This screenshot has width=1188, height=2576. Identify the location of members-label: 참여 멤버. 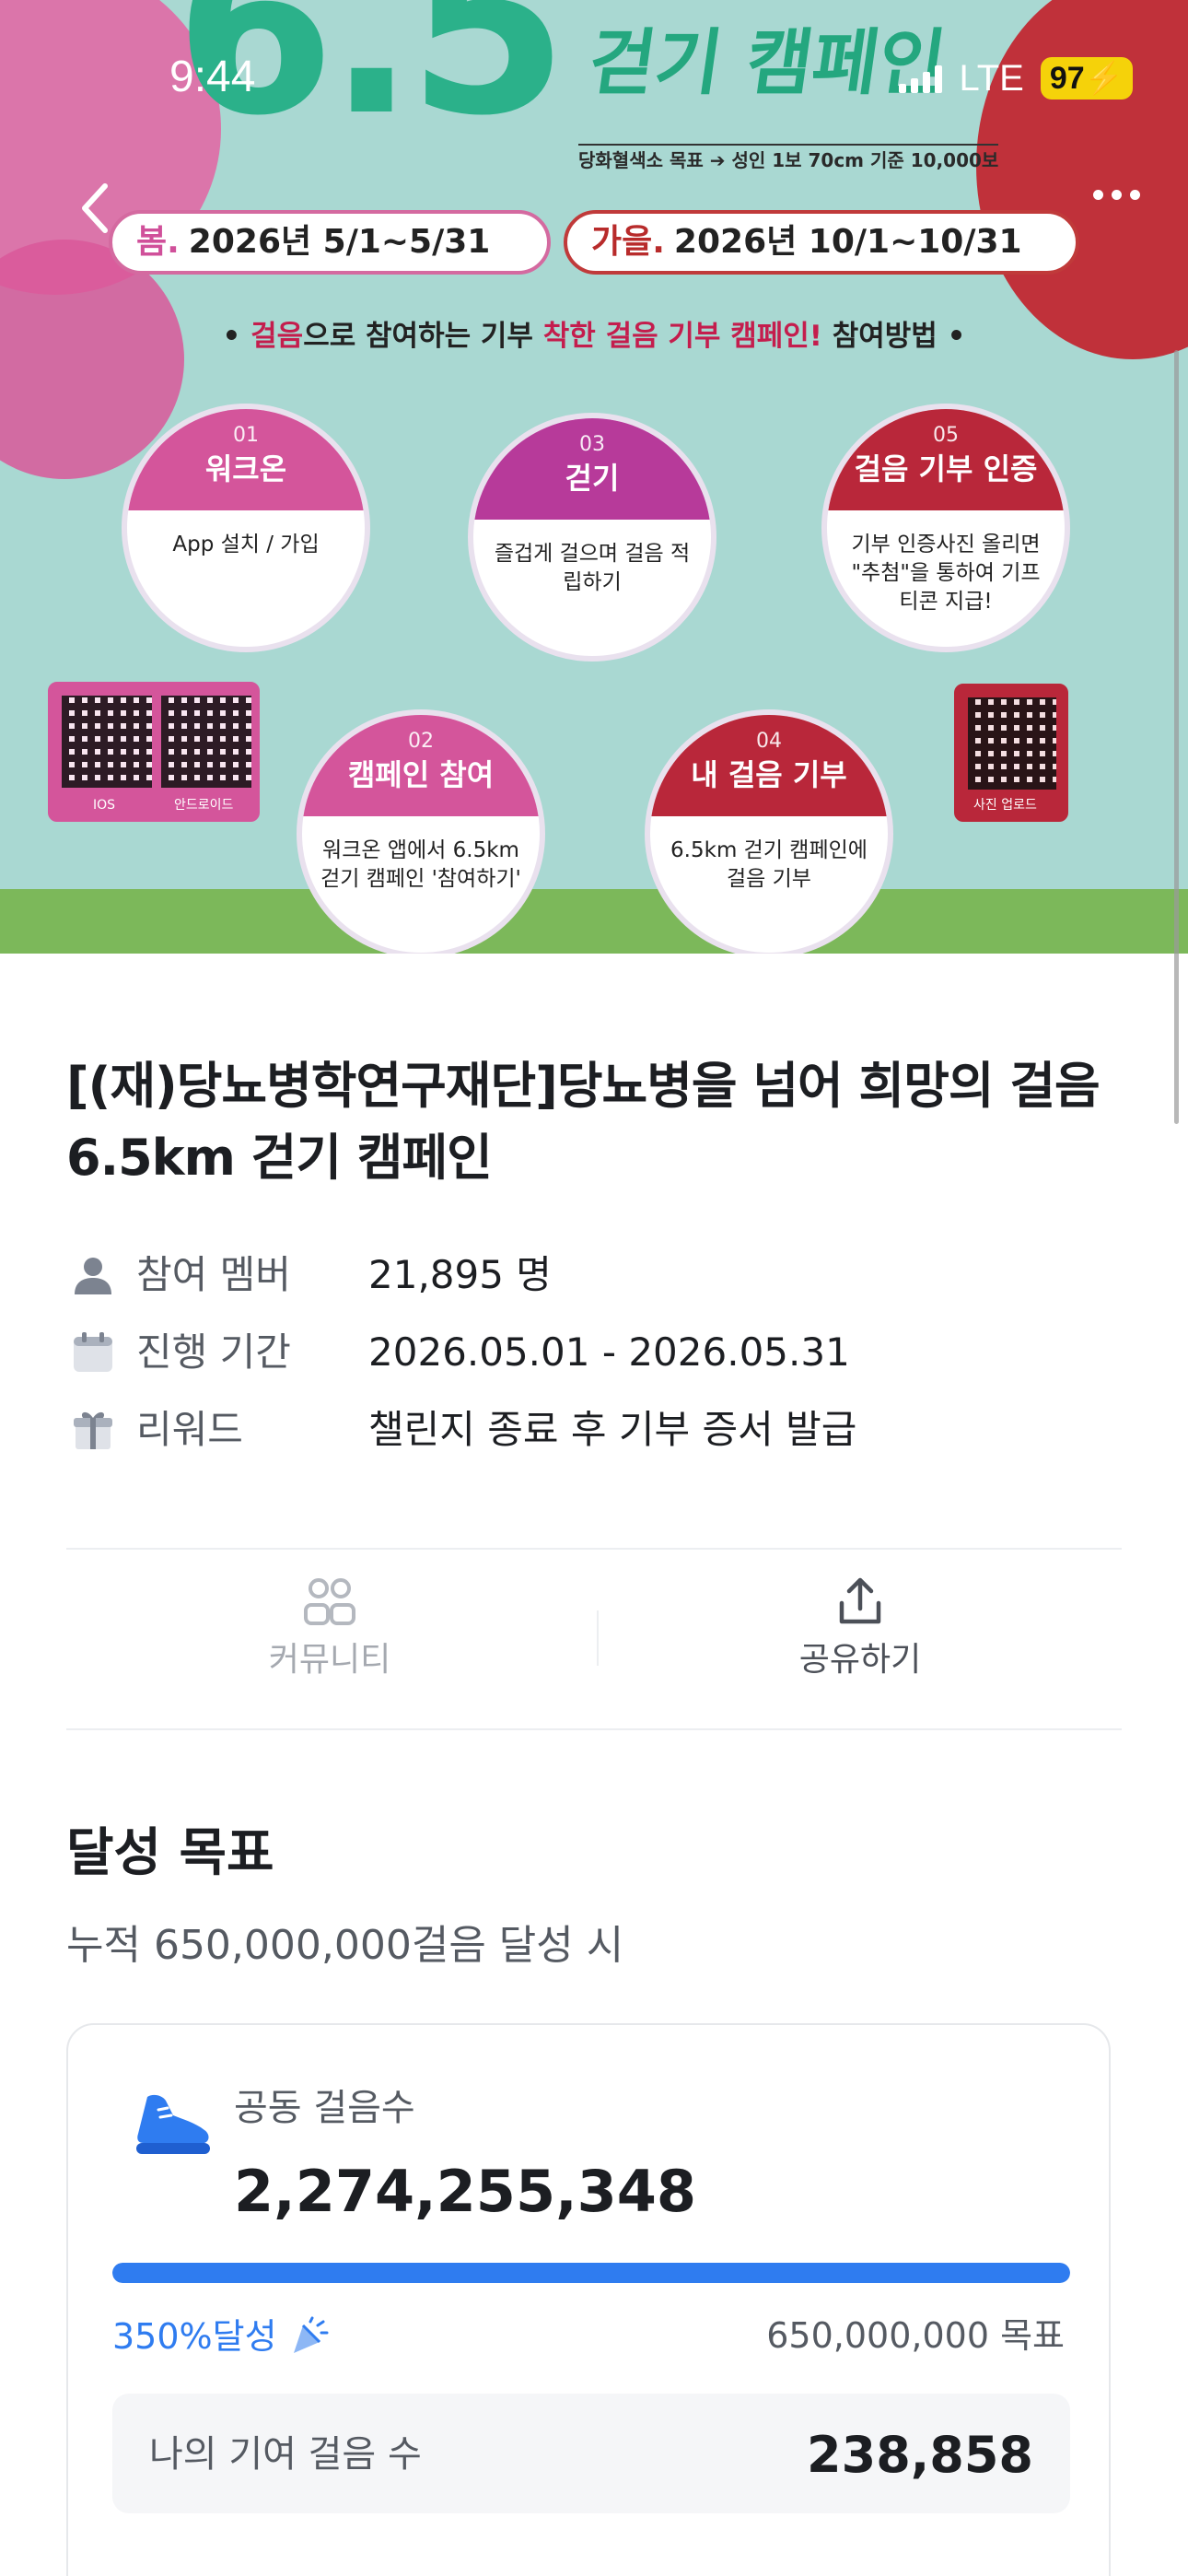
(213, 1275).